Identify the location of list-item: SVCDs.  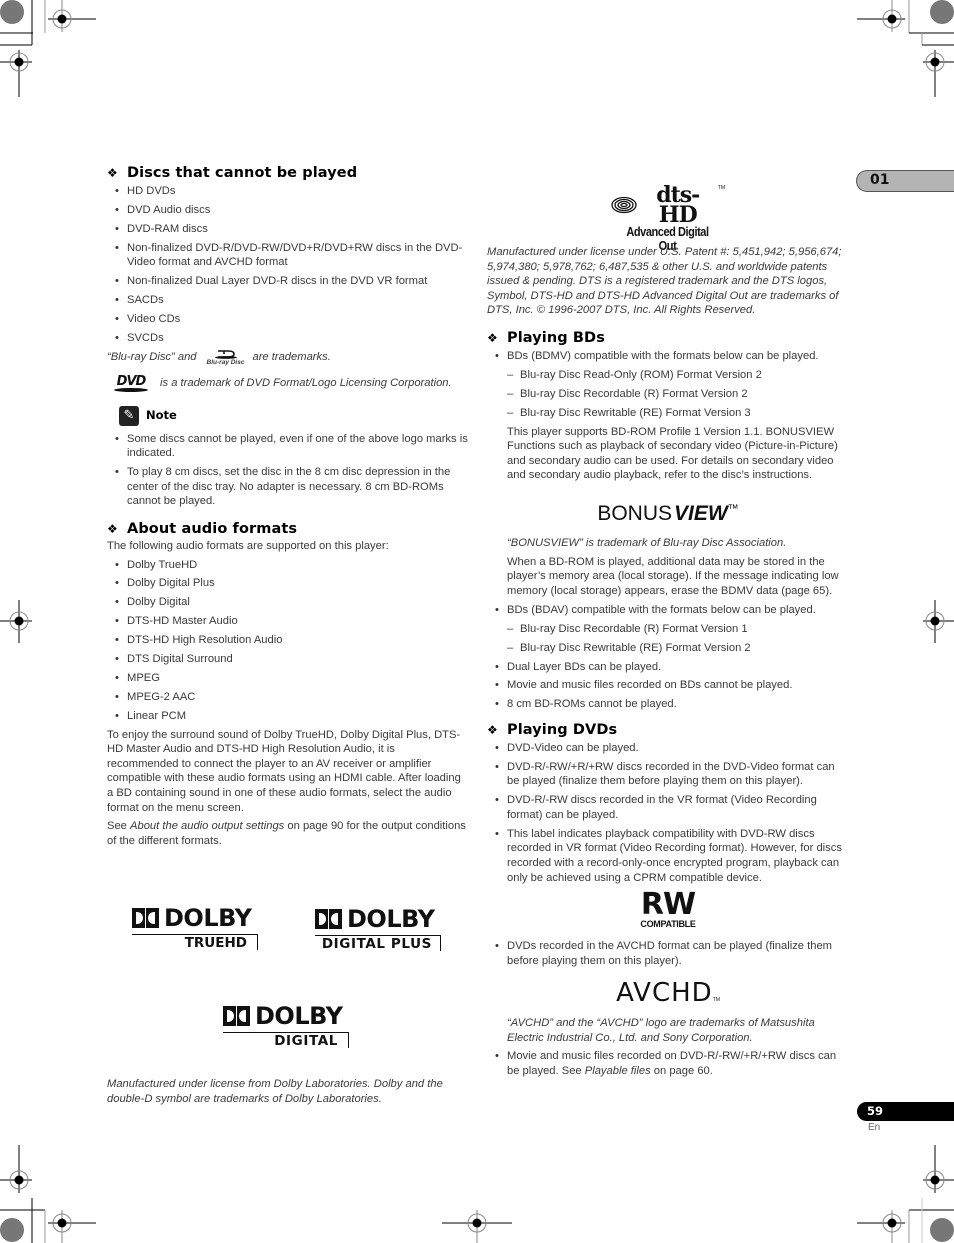
(288, 338).